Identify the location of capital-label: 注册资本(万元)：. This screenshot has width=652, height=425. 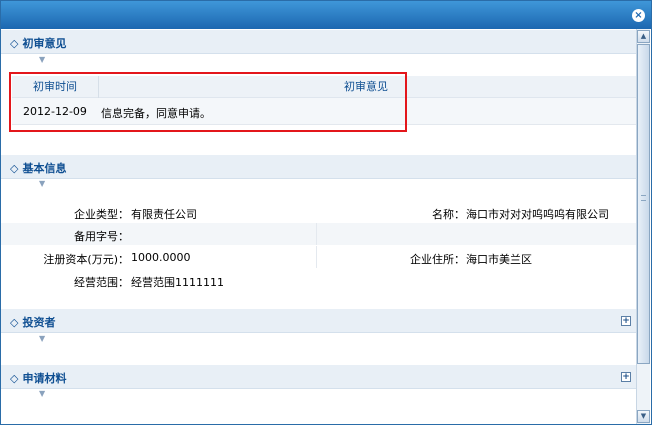
(86, 259).